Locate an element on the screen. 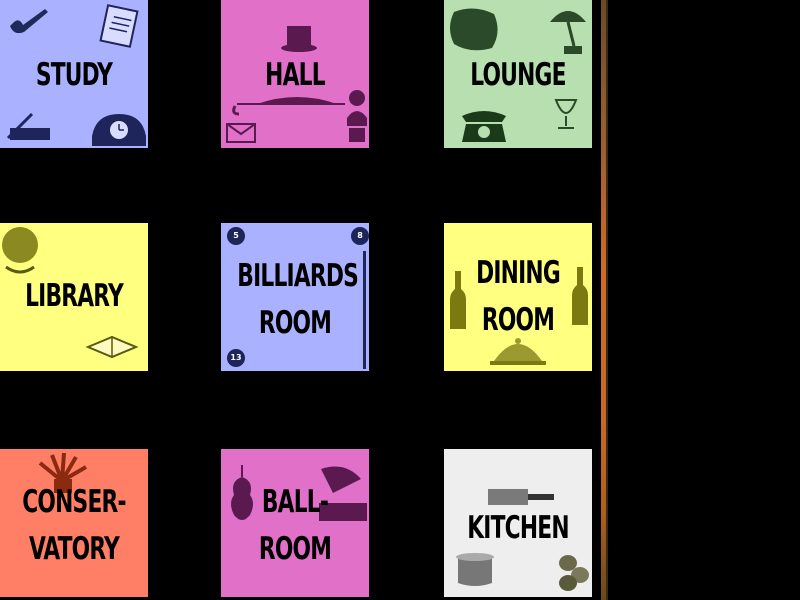 This screenshot has height=600, width=800. room-label: LOUNGE is located at coordinates (517, 75).